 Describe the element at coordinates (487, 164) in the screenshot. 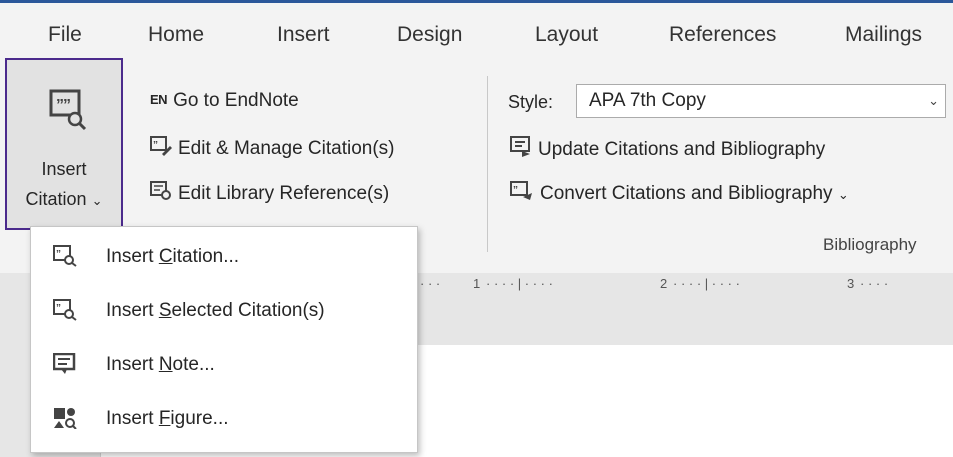

I see `group-separator` at that location.